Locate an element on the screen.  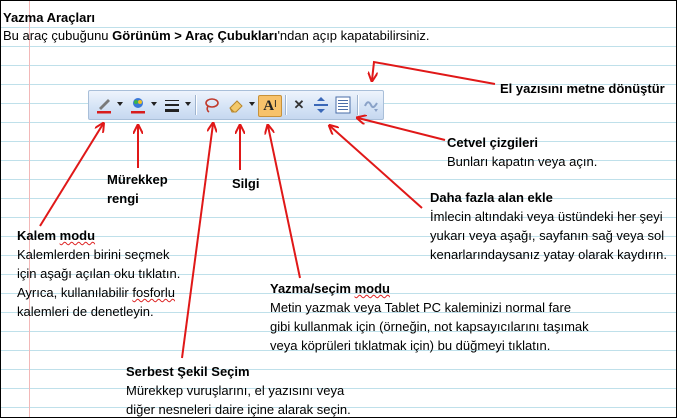
arrow-ruled-lines is located at coordinates (402, 129).